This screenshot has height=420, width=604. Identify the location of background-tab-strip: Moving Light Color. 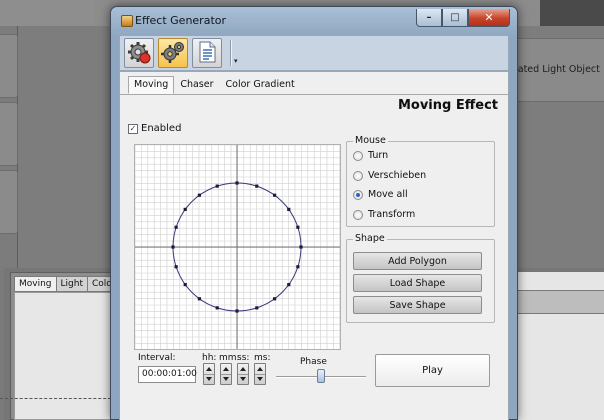
(67, 284).